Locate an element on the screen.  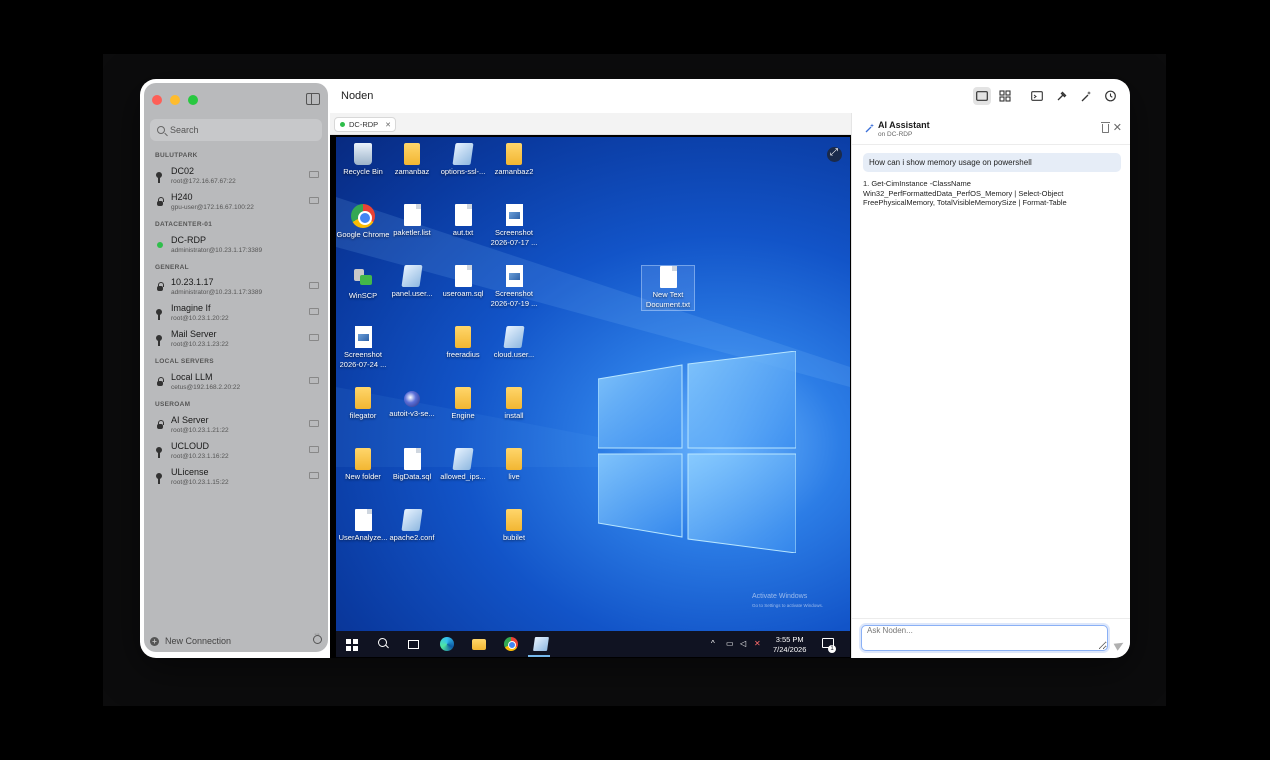
send-icon is located at coordinates (1119, 645).